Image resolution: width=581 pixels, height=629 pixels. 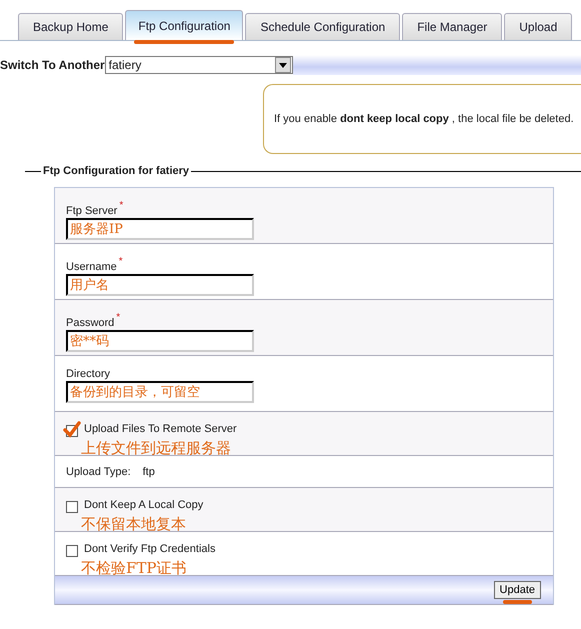 What do you see at coordinates (144, 505) in the screenshot?
I see `checkbox-label: Dont Keep A Local Copy` at bounding box center [144, 505].